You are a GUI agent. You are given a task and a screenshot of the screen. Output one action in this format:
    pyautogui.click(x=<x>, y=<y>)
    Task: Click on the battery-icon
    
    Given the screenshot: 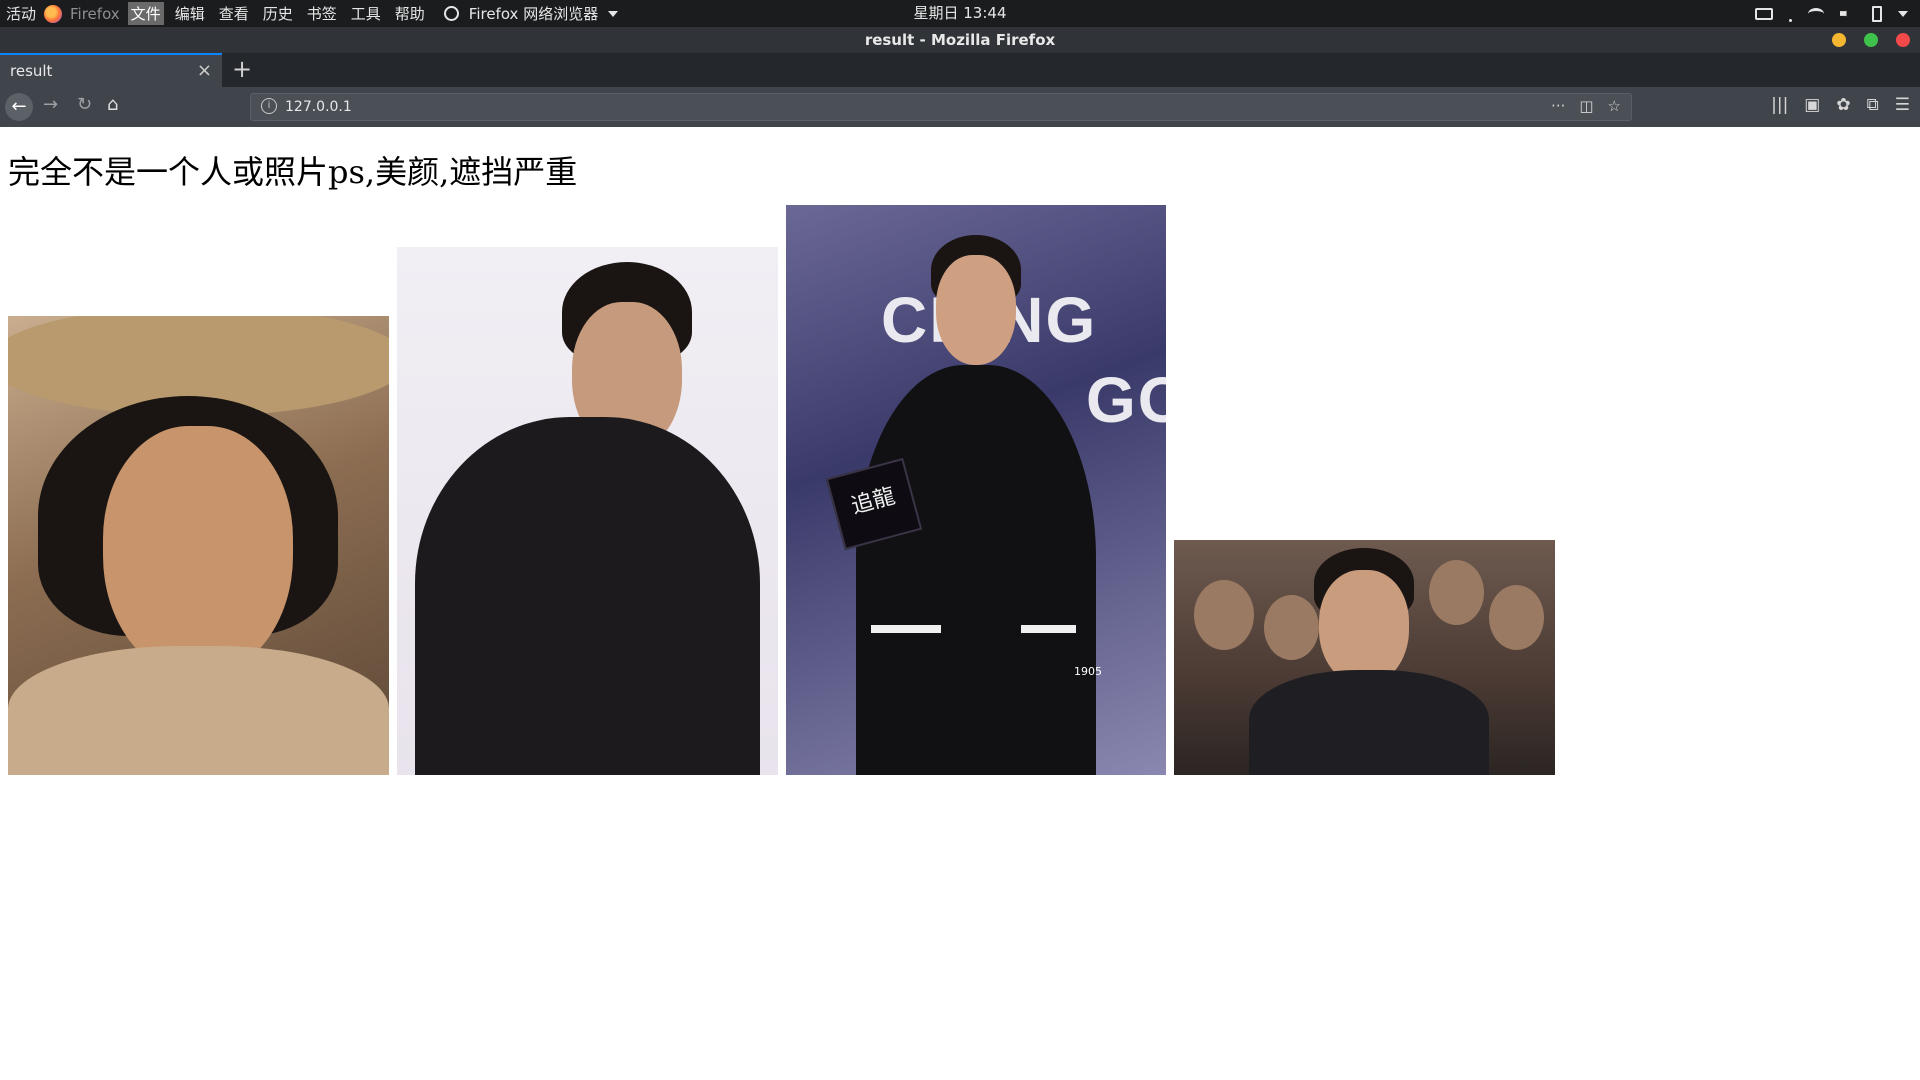 What is the action you would take?
    pyautogui.click(x=1877, y=13)
    